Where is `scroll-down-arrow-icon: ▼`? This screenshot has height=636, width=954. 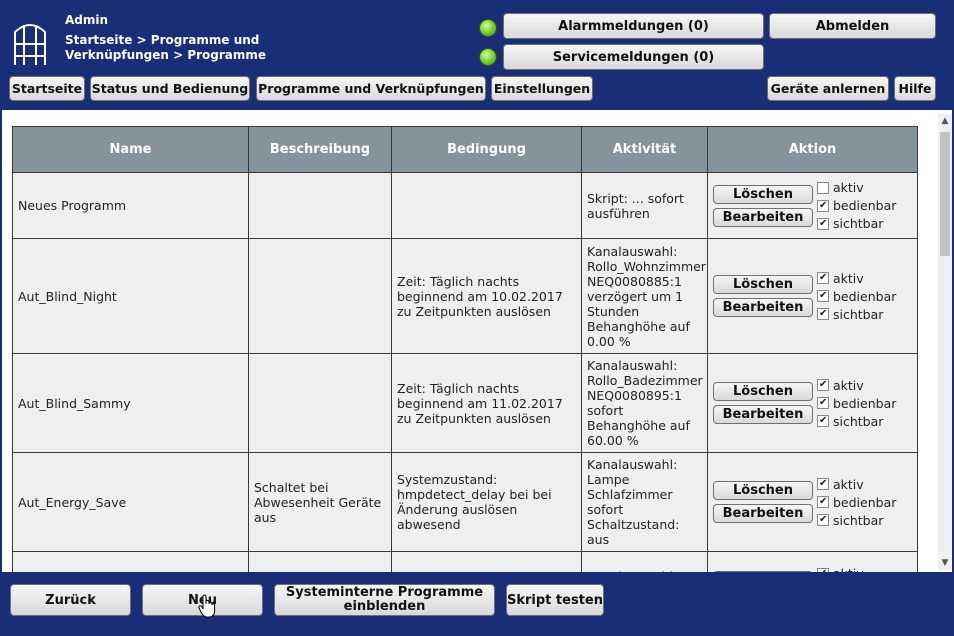 scroll-down-arrow-icon: ▼ is located at coordinates (945, 563).